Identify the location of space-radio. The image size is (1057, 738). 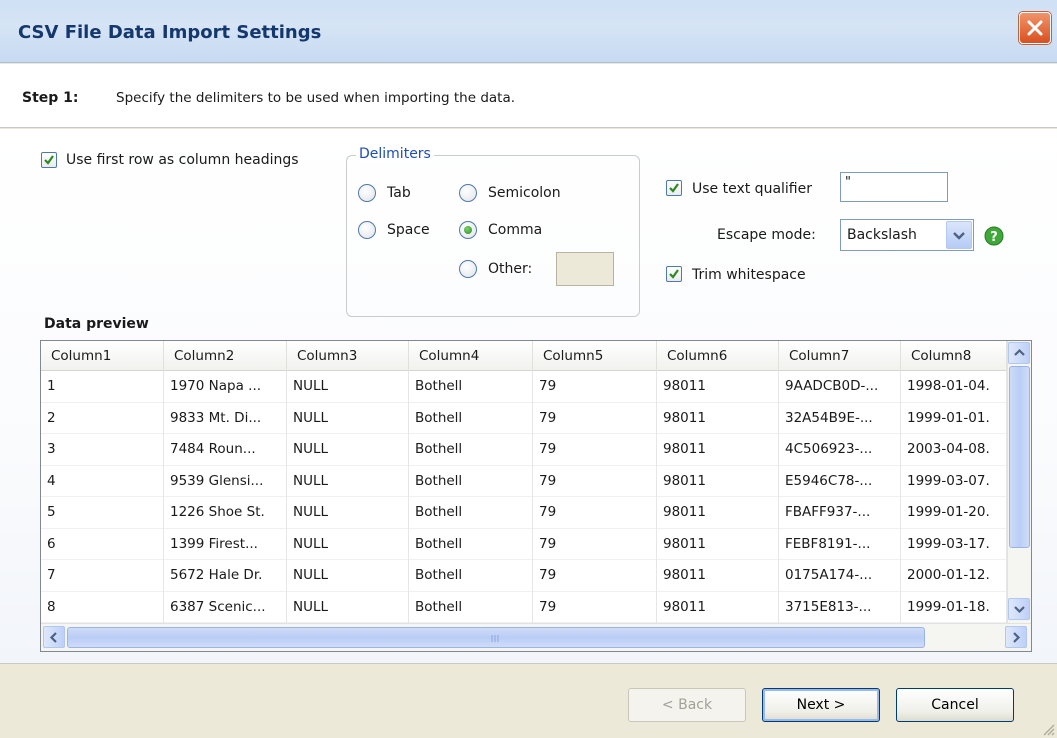
(367, 230).